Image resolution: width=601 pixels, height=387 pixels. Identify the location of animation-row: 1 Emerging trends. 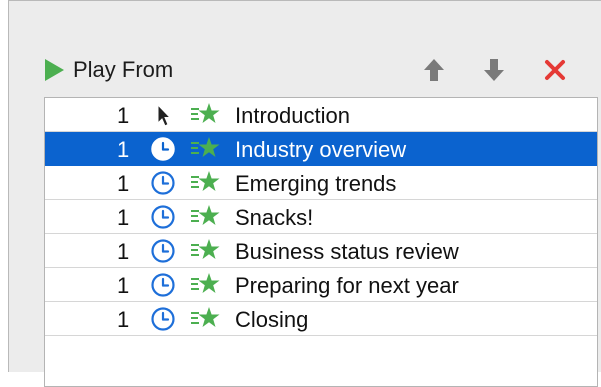
(321, 183).